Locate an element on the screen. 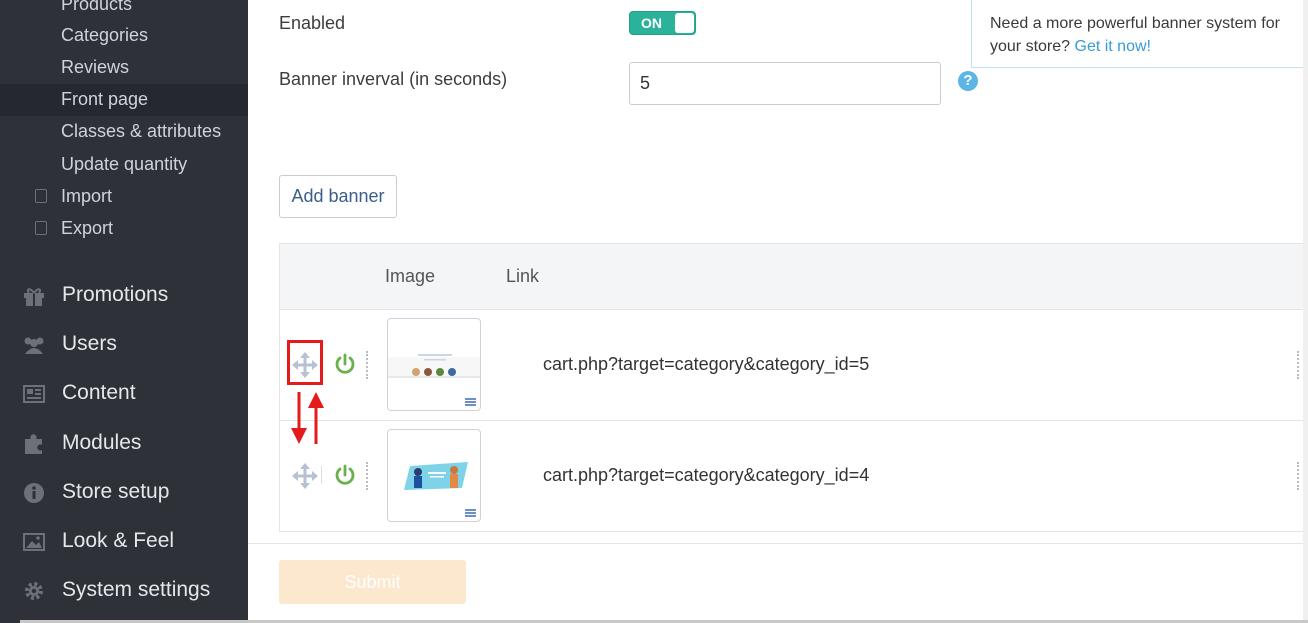 The height and width of the screenshot is (623, 1308). nav-label-users: Users is located at coordinates (89, 343).